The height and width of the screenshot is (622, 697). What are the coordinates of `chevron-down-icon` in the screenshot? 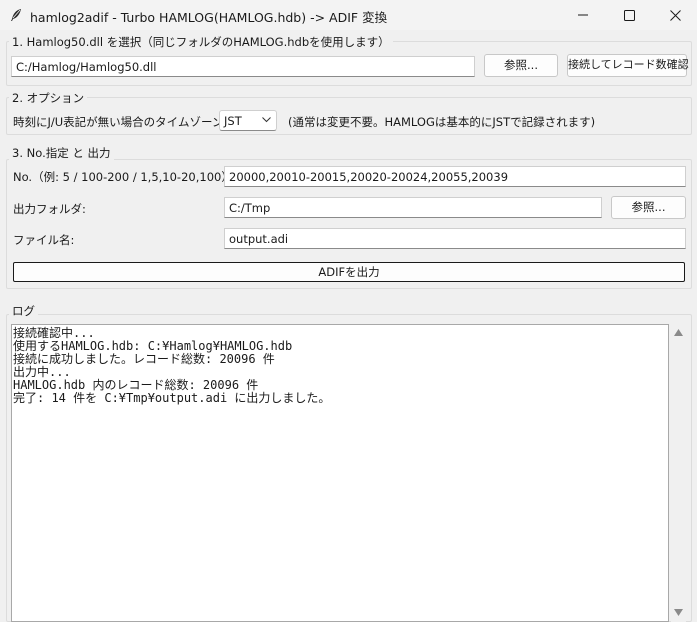 It's located at (266, 120).